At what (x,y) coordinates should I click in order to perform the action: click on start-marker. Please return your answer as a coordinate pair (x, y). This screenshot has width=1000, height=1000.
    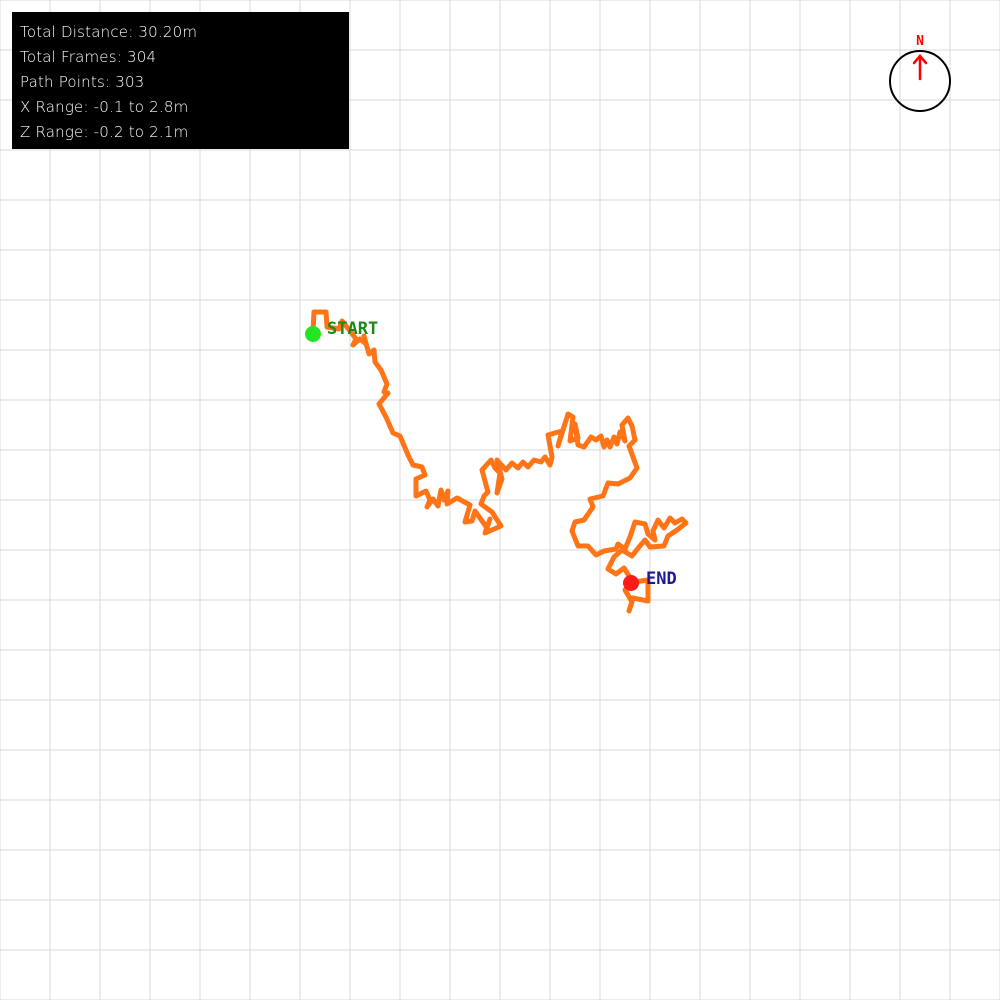
    Looking at the image, I should click on (313, 334).